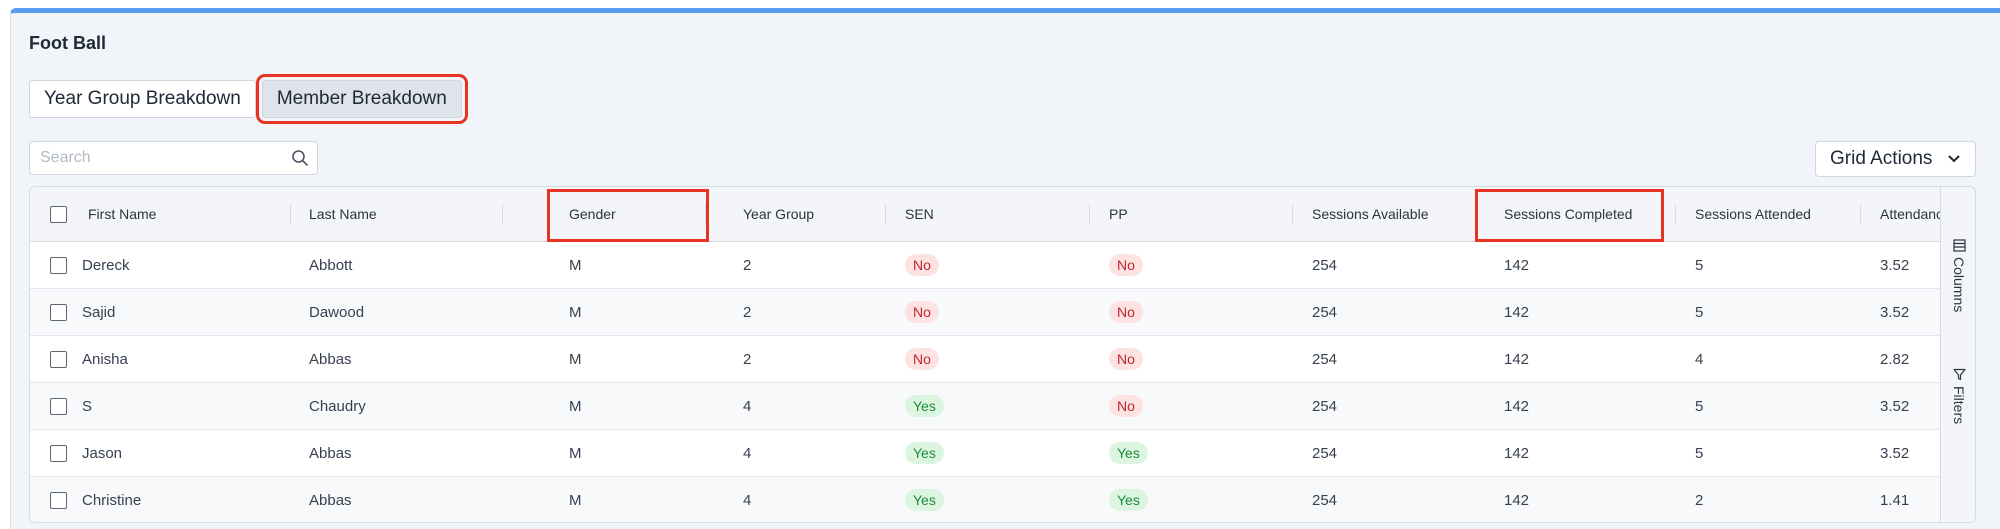  What do you see at coordinates (985, 312) in the screenshot?
I see `table-row: Sajid Dawood M 2 No No 254 142 5 3.52` at bounding box center [985, 312].